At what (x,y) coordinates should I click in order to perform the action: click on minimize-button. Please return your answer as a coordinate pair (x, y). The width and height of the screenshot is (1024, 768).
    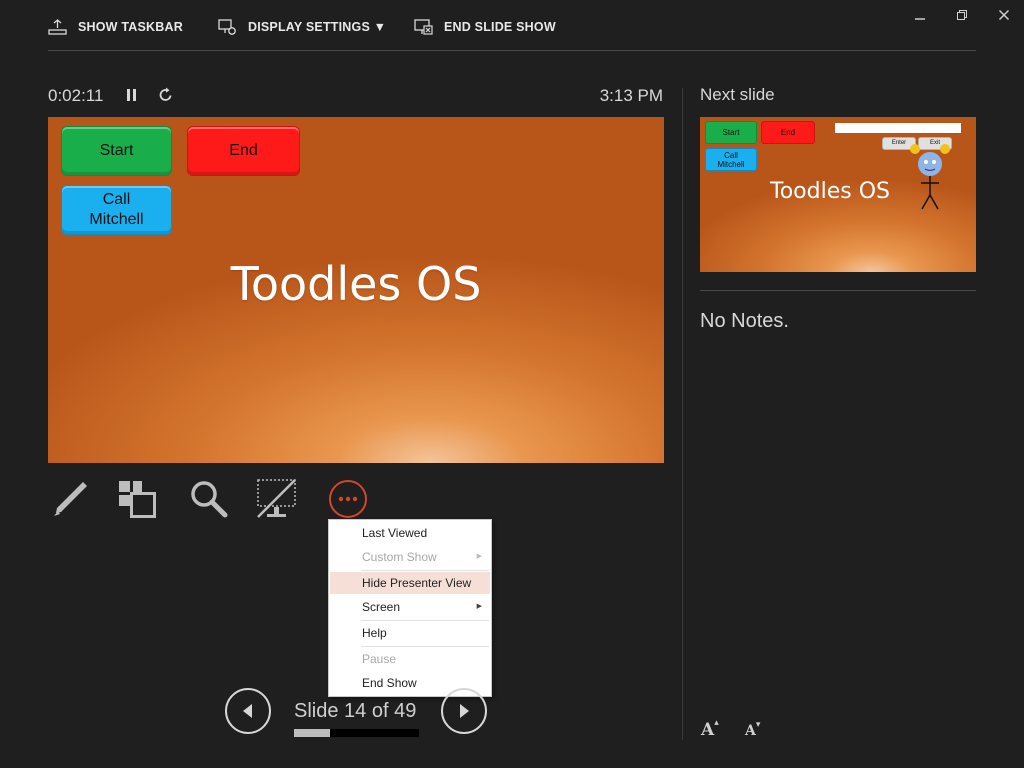
    Looking at the image, I should click on (920, 14).